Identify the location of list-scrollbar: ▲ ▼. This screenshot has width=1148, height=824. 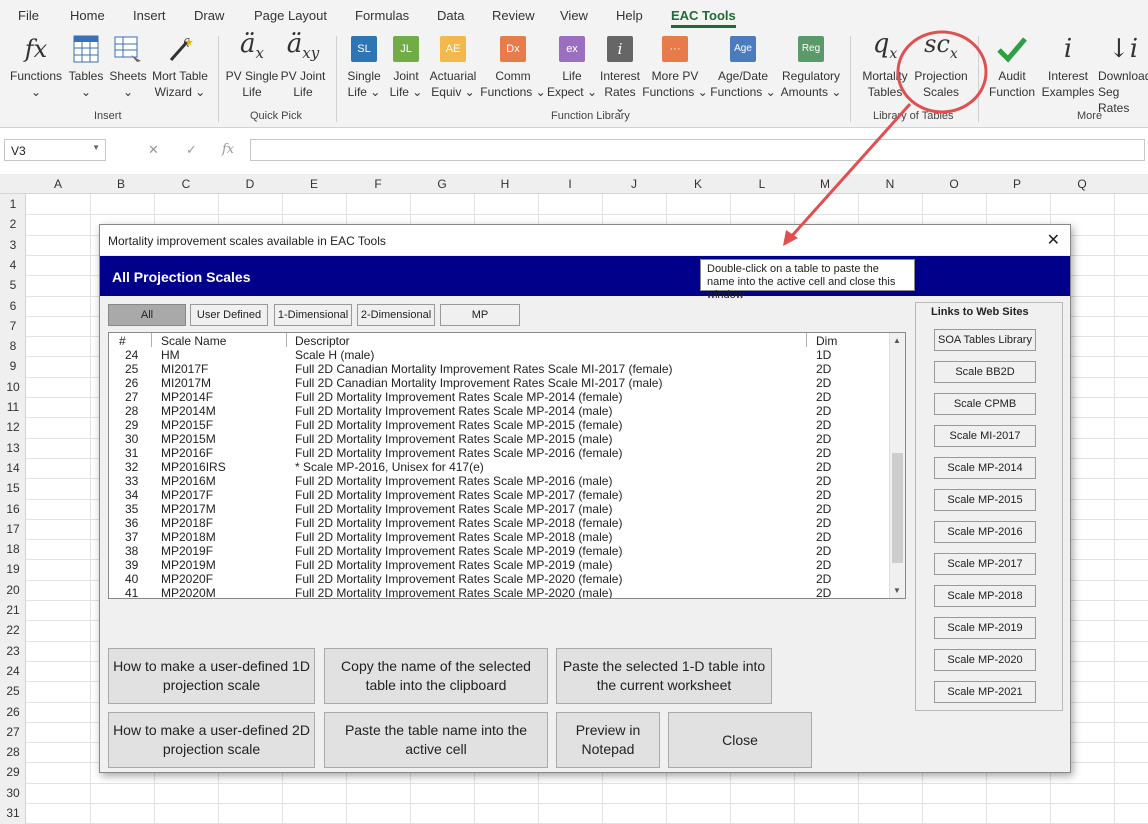
(897, 465).